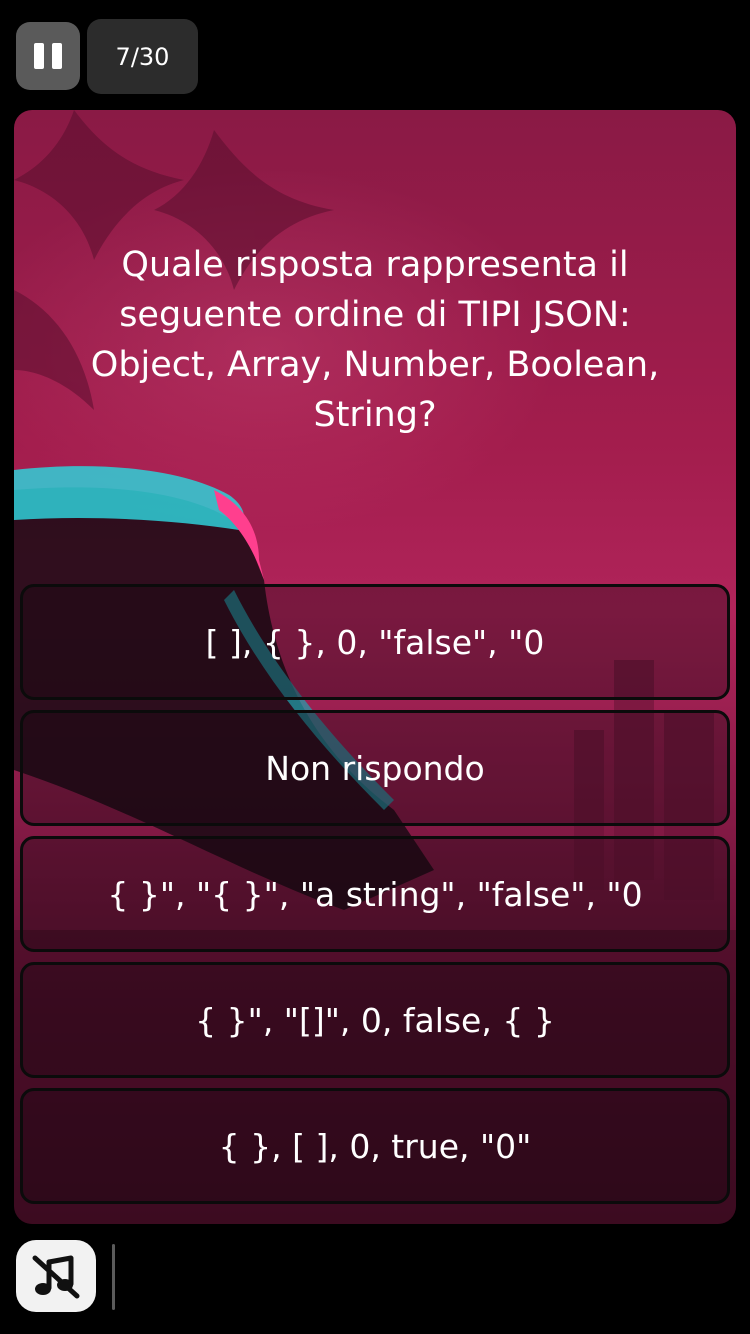 This screenshot has width=750, height=1334. I want to click on music-off-icon, so click(56, 1277).